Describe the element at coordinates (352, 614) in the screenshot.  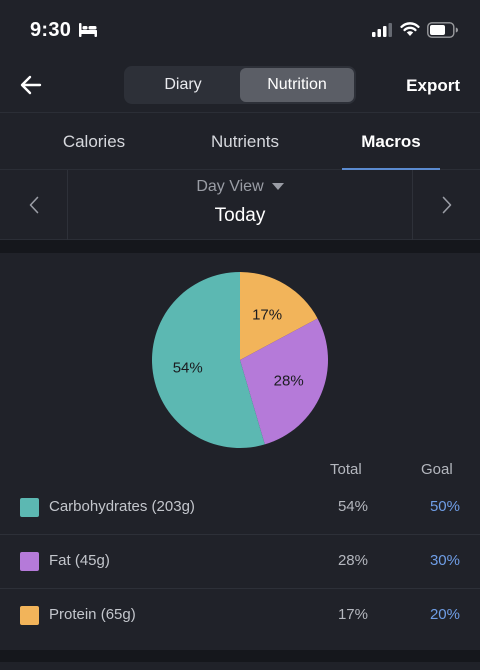
I see `macro-total: 17%` at that location.